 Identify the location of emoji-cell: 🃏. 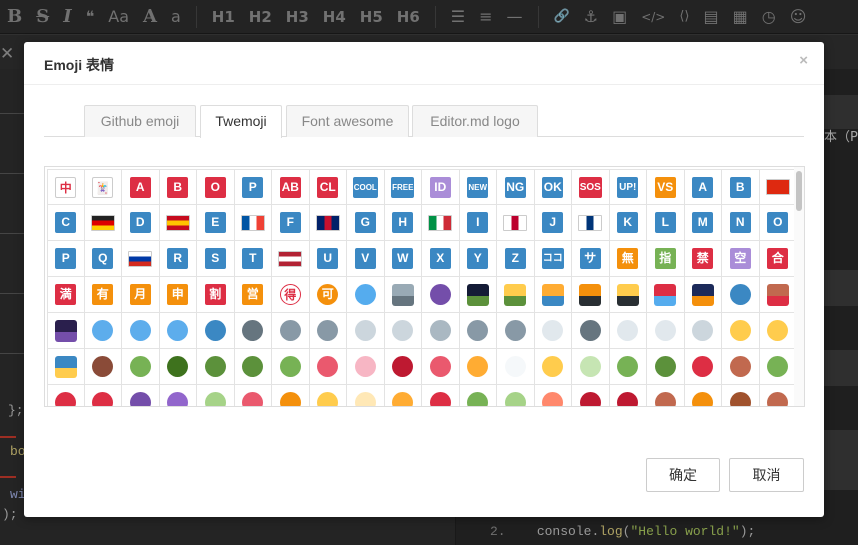
(103, 187).